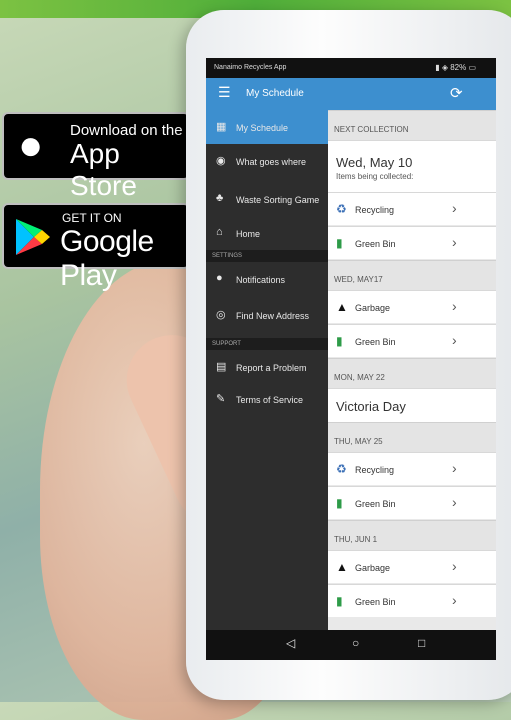 The height and width of the screenshot is (720, 511). Describe the element at coordinates (126, 130) in the screenshot. I see `app-store-line1: Download on the` at that location.